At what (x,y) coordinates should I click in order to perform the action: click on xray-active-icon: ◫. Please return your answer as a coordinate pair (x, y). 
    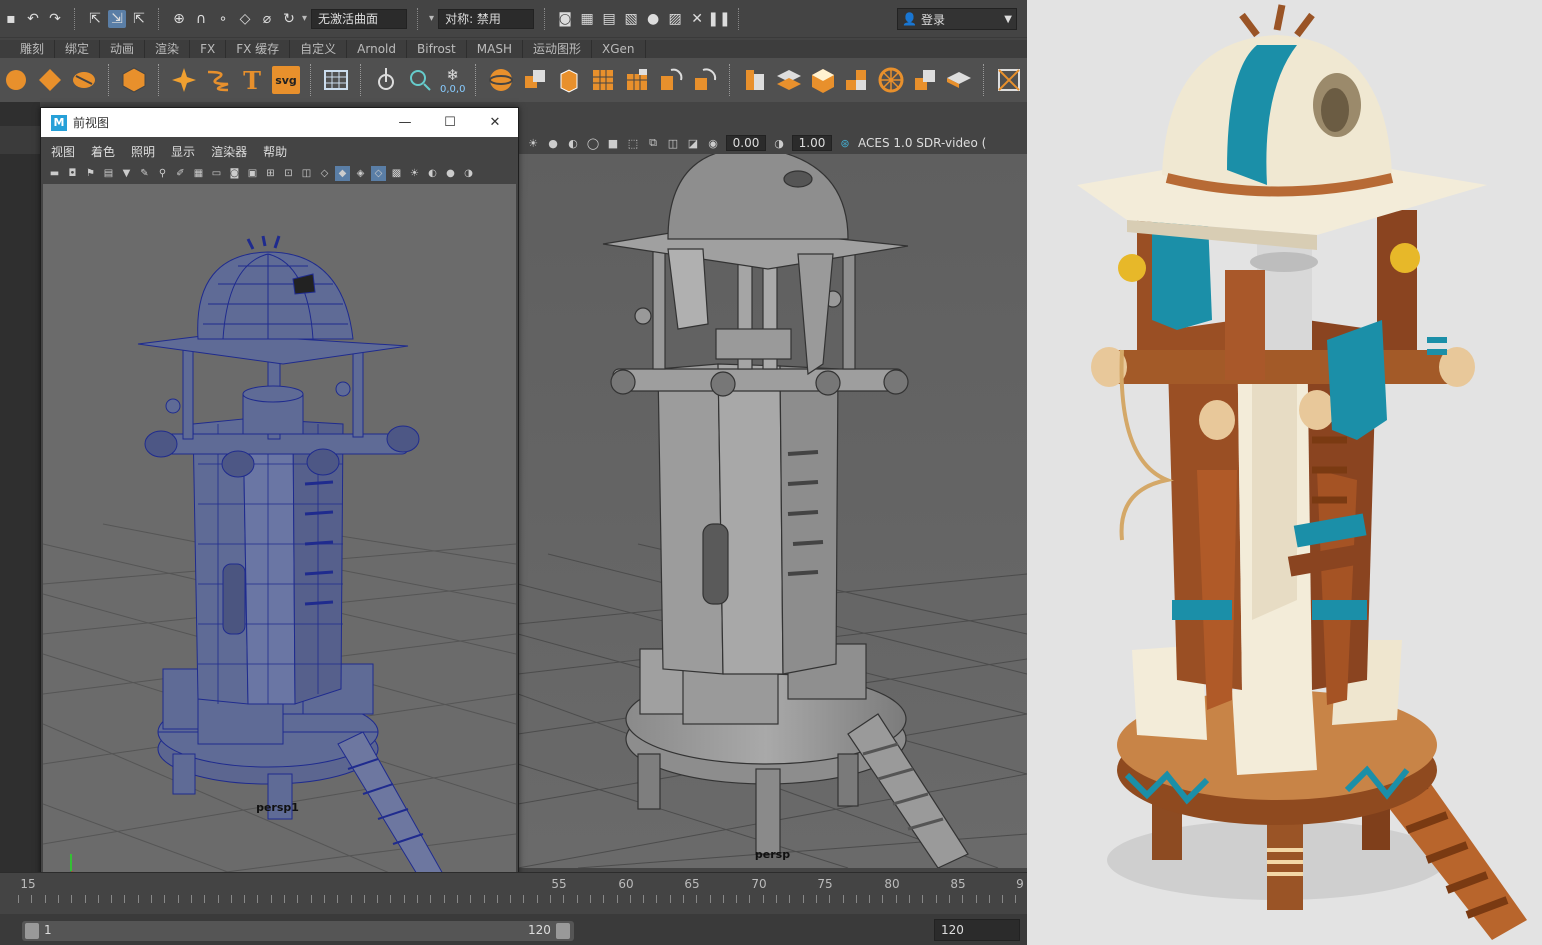
    Looking at the image, I should click on (673, 143).